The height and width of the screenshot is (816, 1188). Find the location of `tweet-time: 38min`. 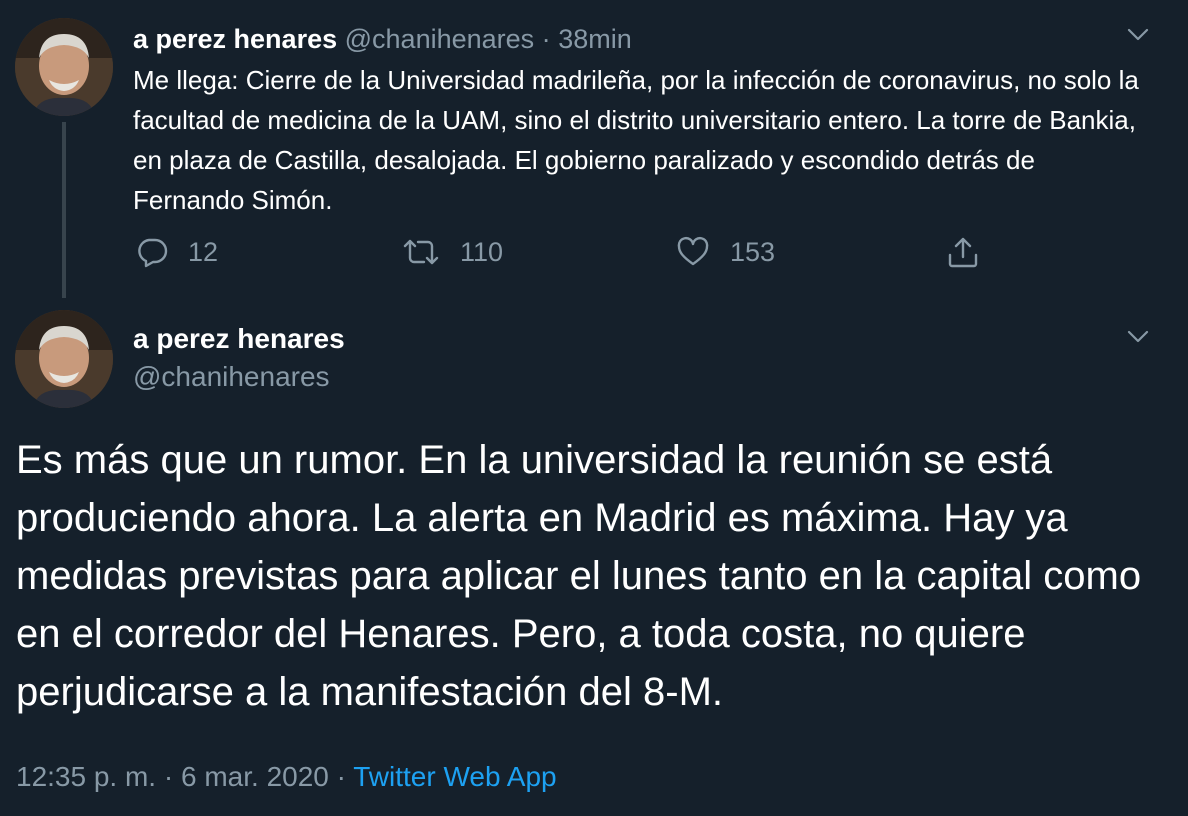

tweet-time: 38min is located at coordinates (595, 39).